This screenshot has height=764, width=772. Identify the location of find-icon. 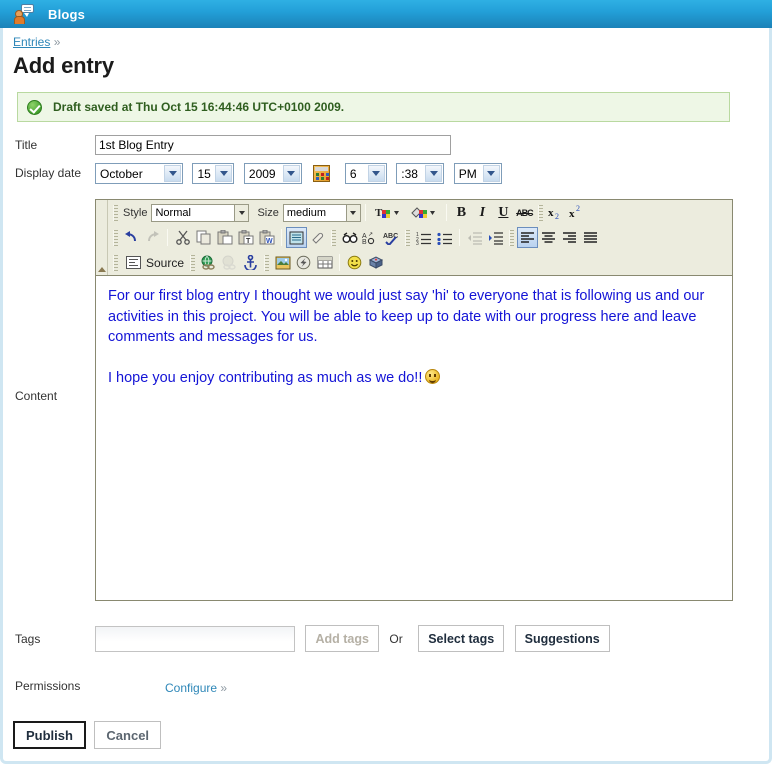
(349, 237).